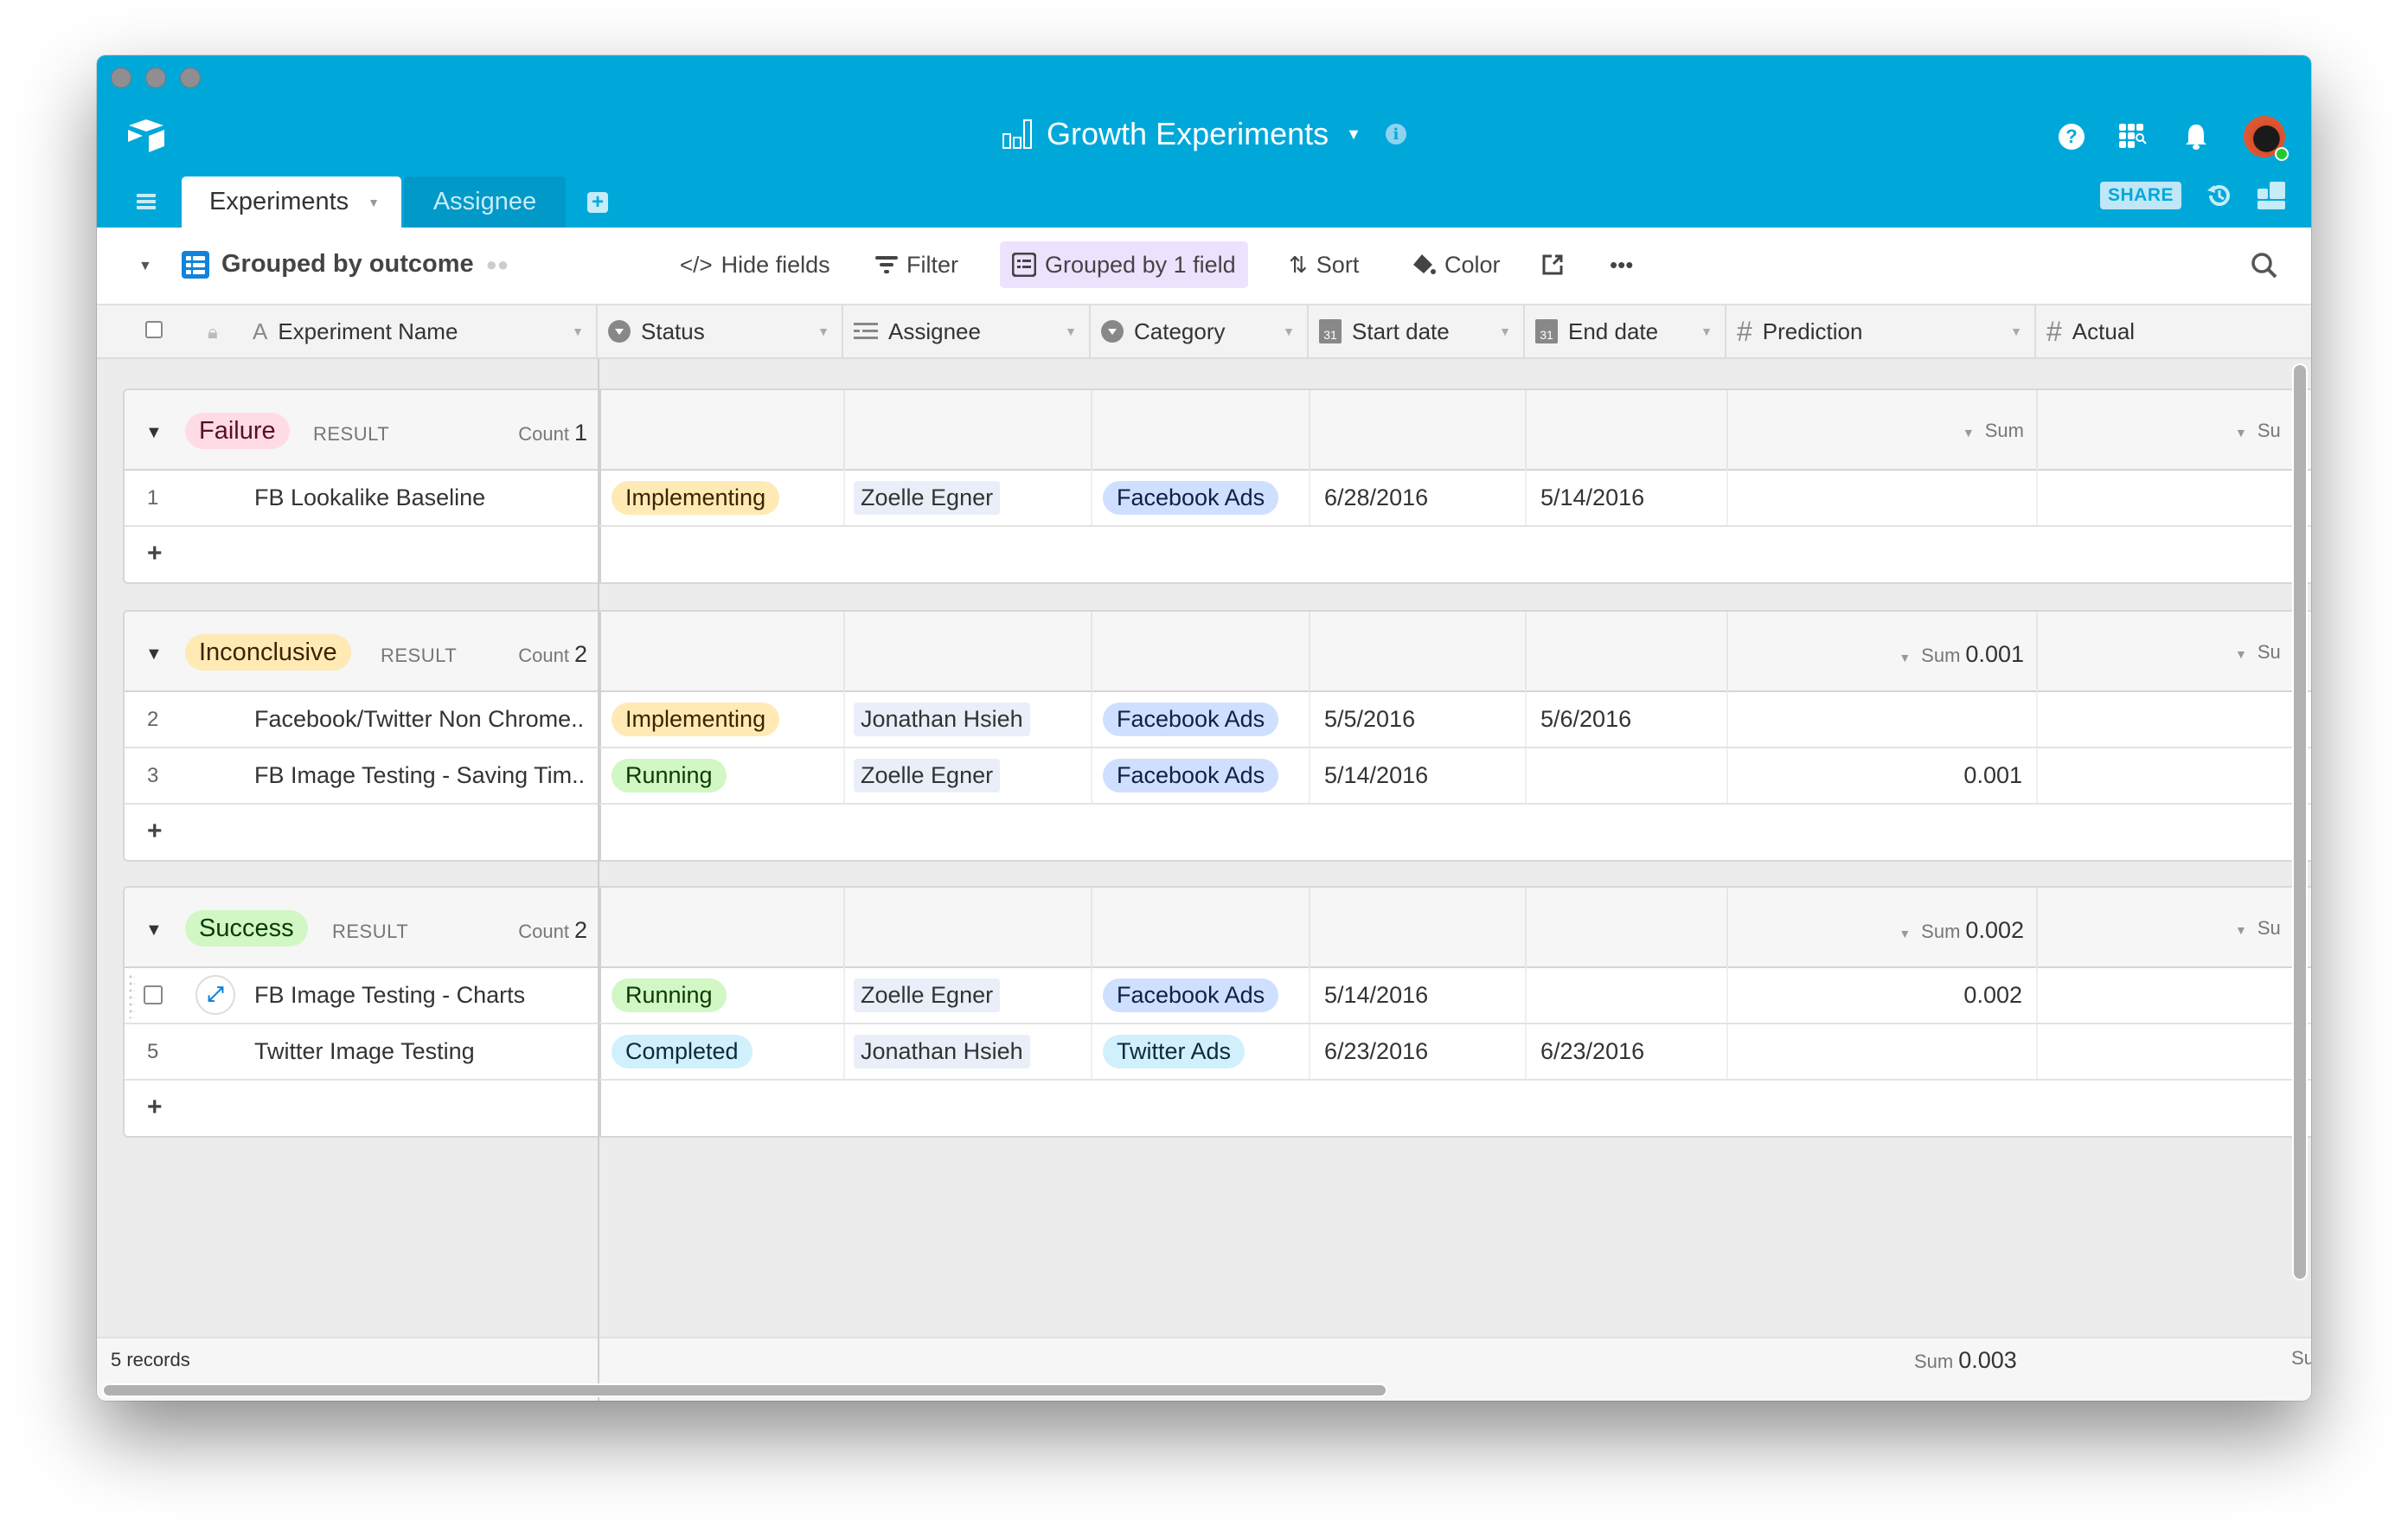 This screenshot has height=1540, width=2408. Describe the element at coordinates (1418, 719) in the screenshot. I see `start-cell: 5/5/2016` at that location.